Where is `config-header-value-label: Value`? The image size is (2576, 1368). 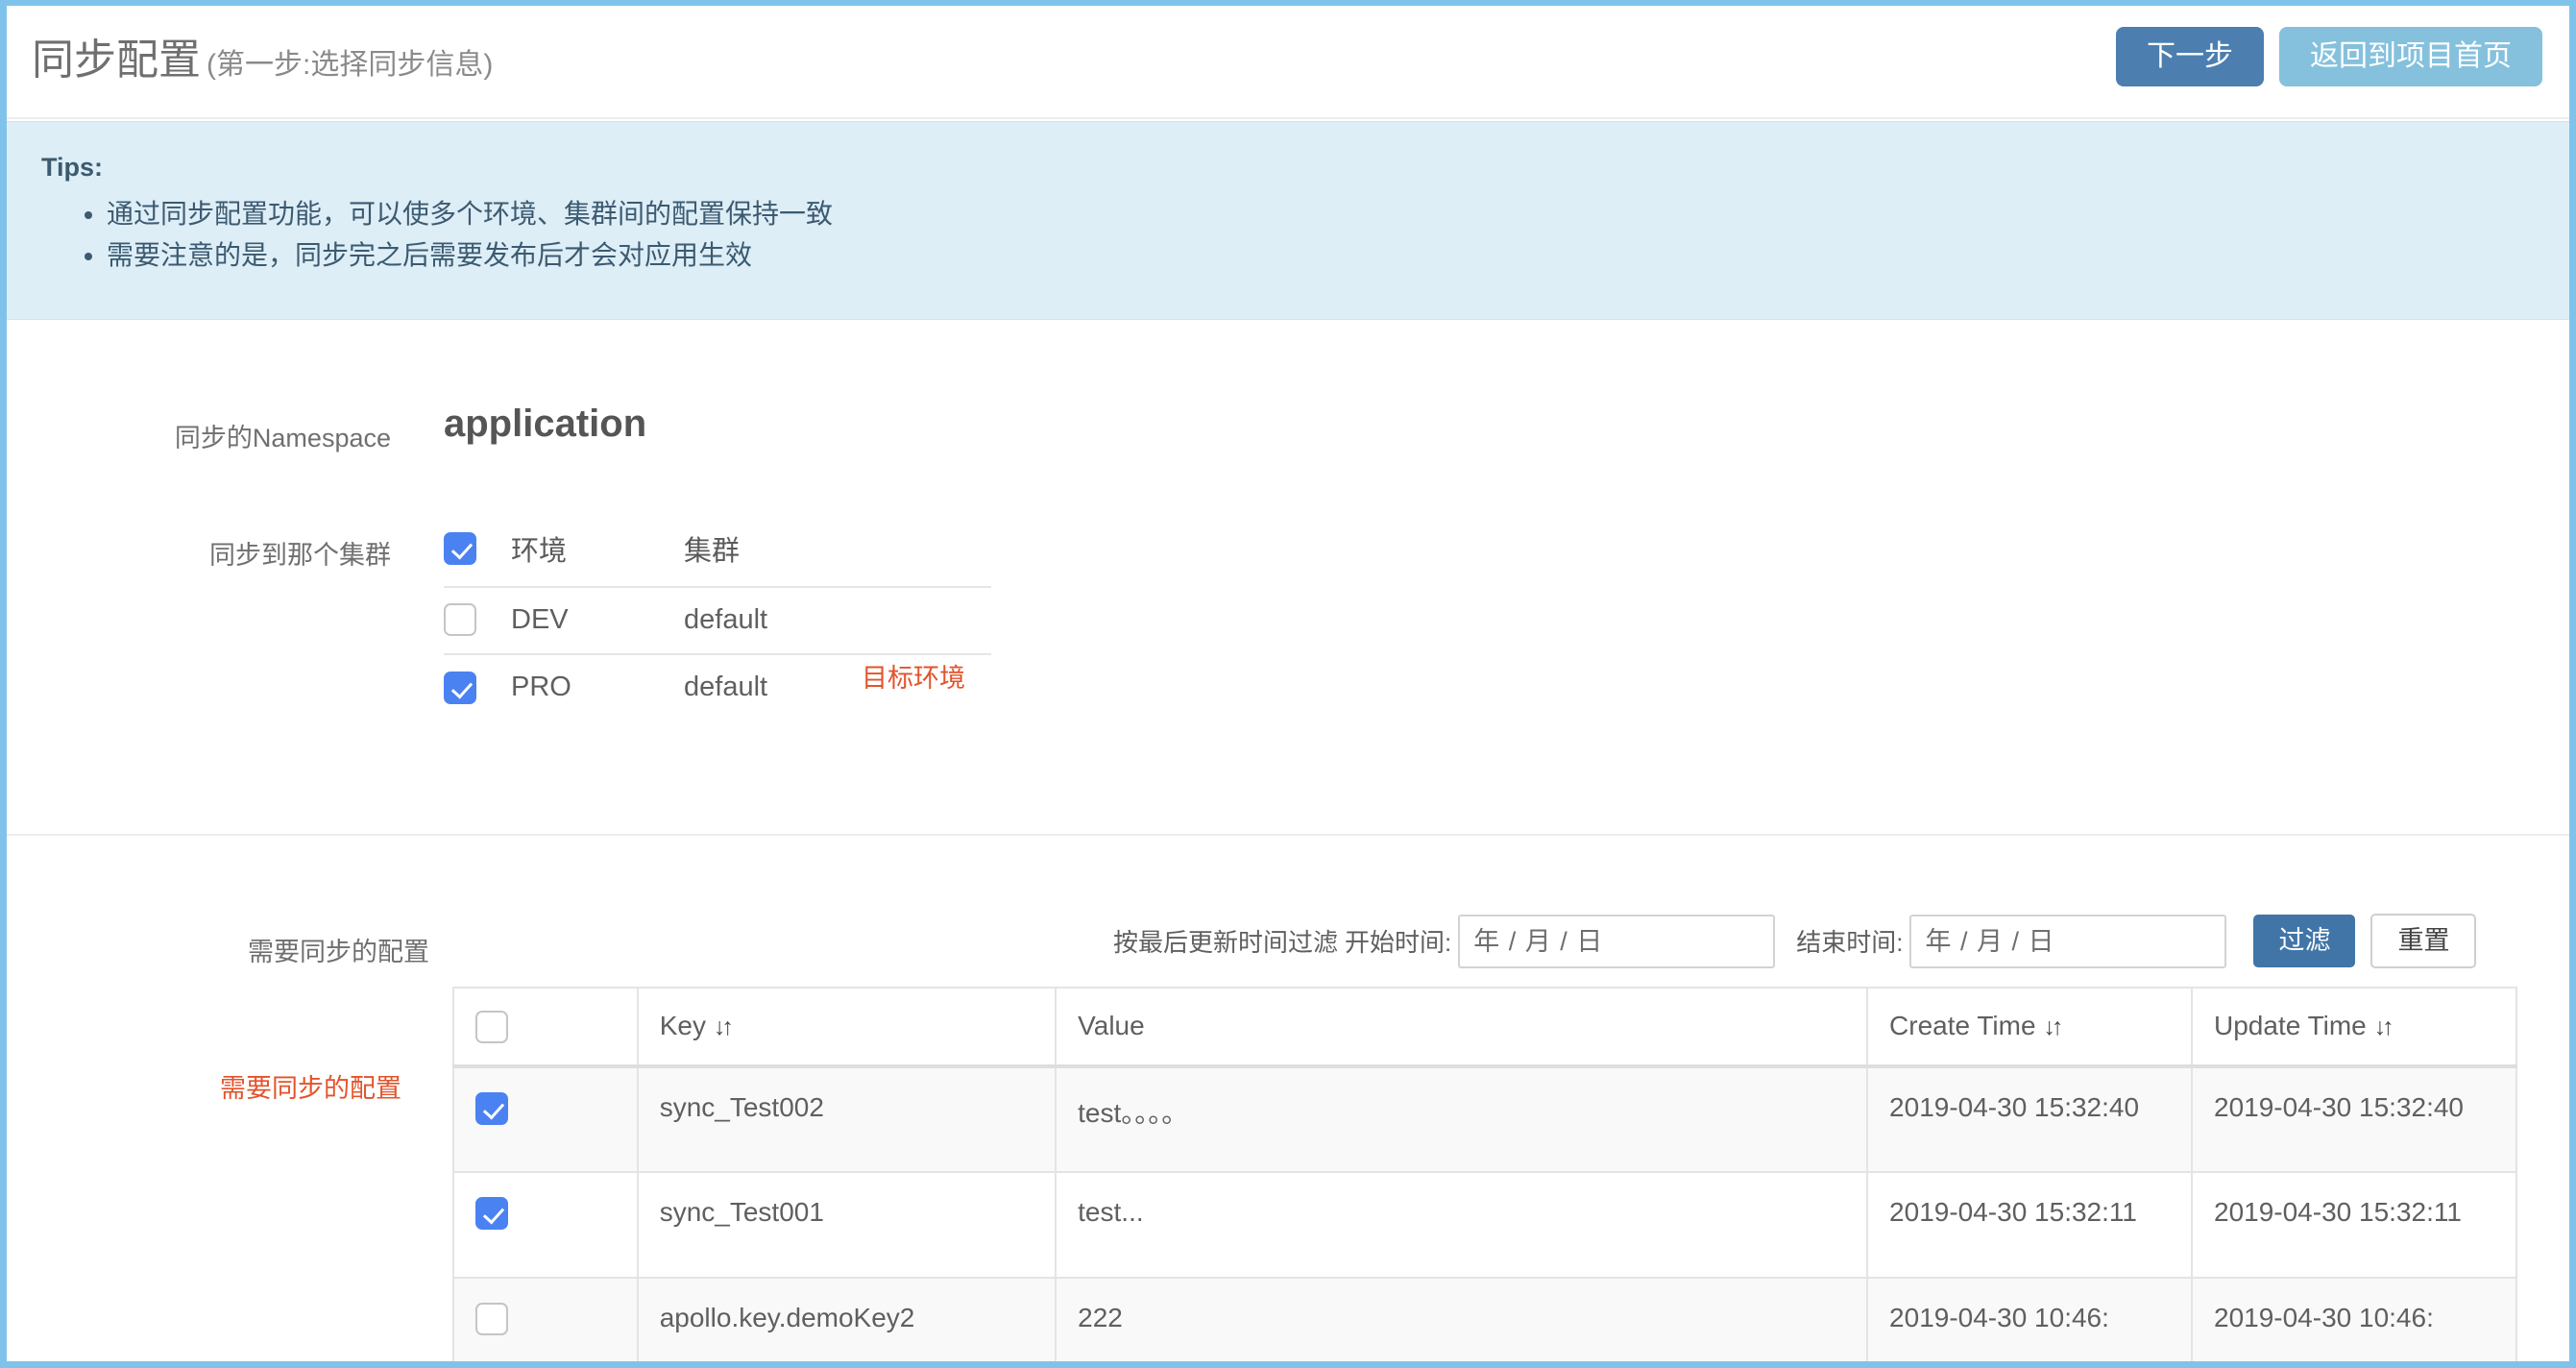
config-header-value-label: Value is located at coordinates (1111, 1026).